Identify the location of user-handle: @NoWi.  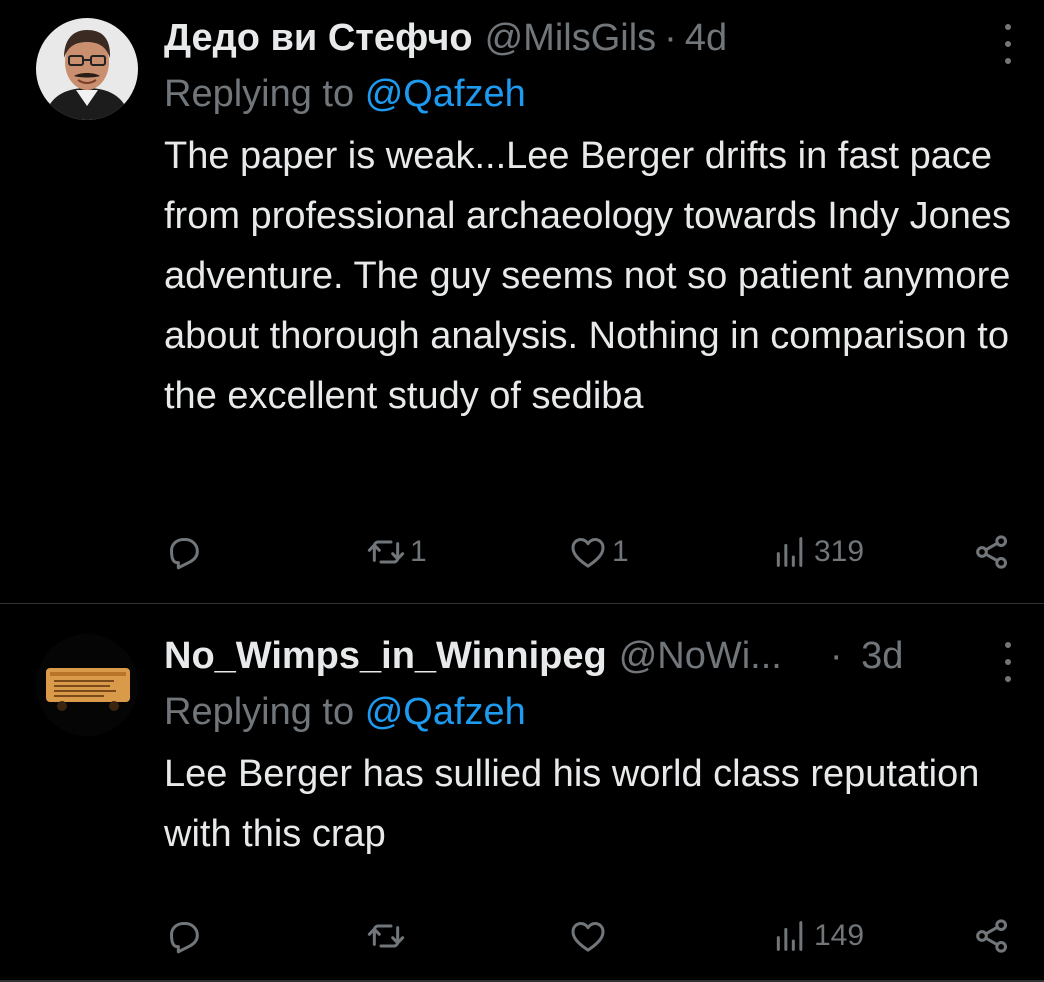
(684, 656).